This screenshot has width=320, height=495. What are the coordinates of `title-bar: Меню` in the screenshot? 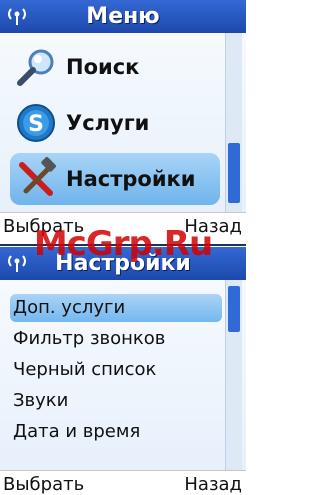 It's located at (123, 16).